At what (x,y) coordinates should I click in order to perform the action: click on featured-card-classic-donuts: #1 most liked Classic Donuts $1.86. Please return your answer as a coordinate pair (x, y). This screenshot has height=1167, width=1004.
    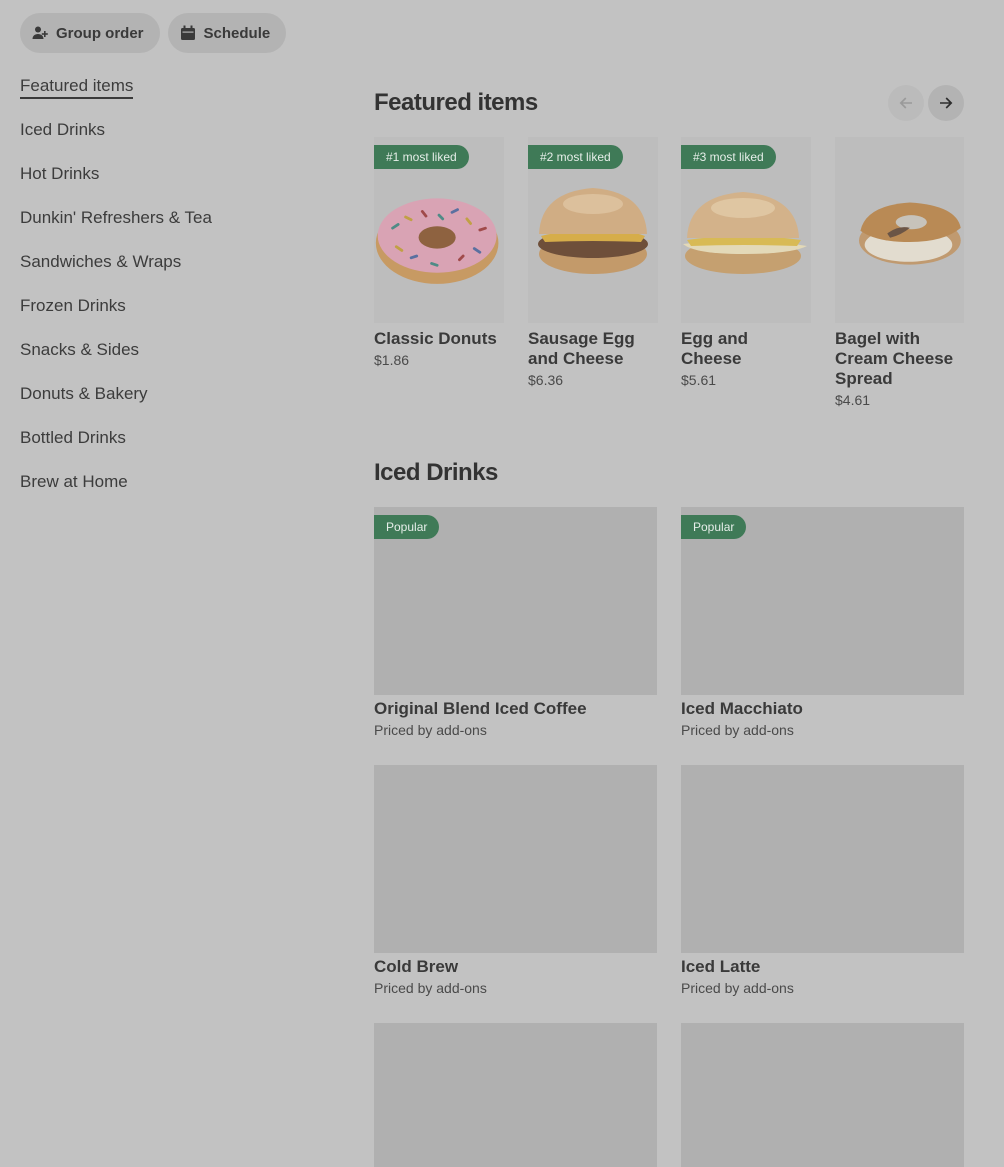
    Looking at the image, I should click on (439, 252).